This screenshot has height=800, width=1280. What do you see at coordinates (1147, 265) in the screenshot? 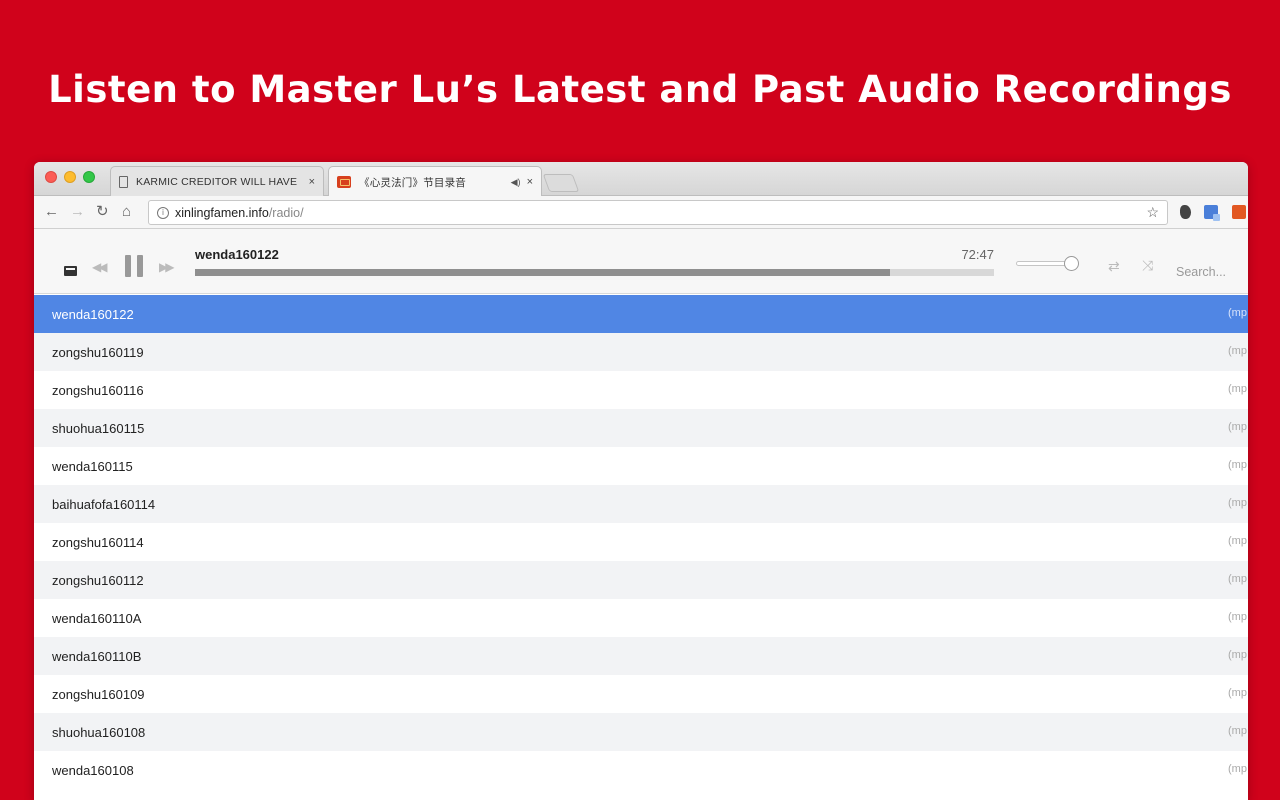
I see `shuffle-icon: ⤨` at bounding box center [1147, 265].